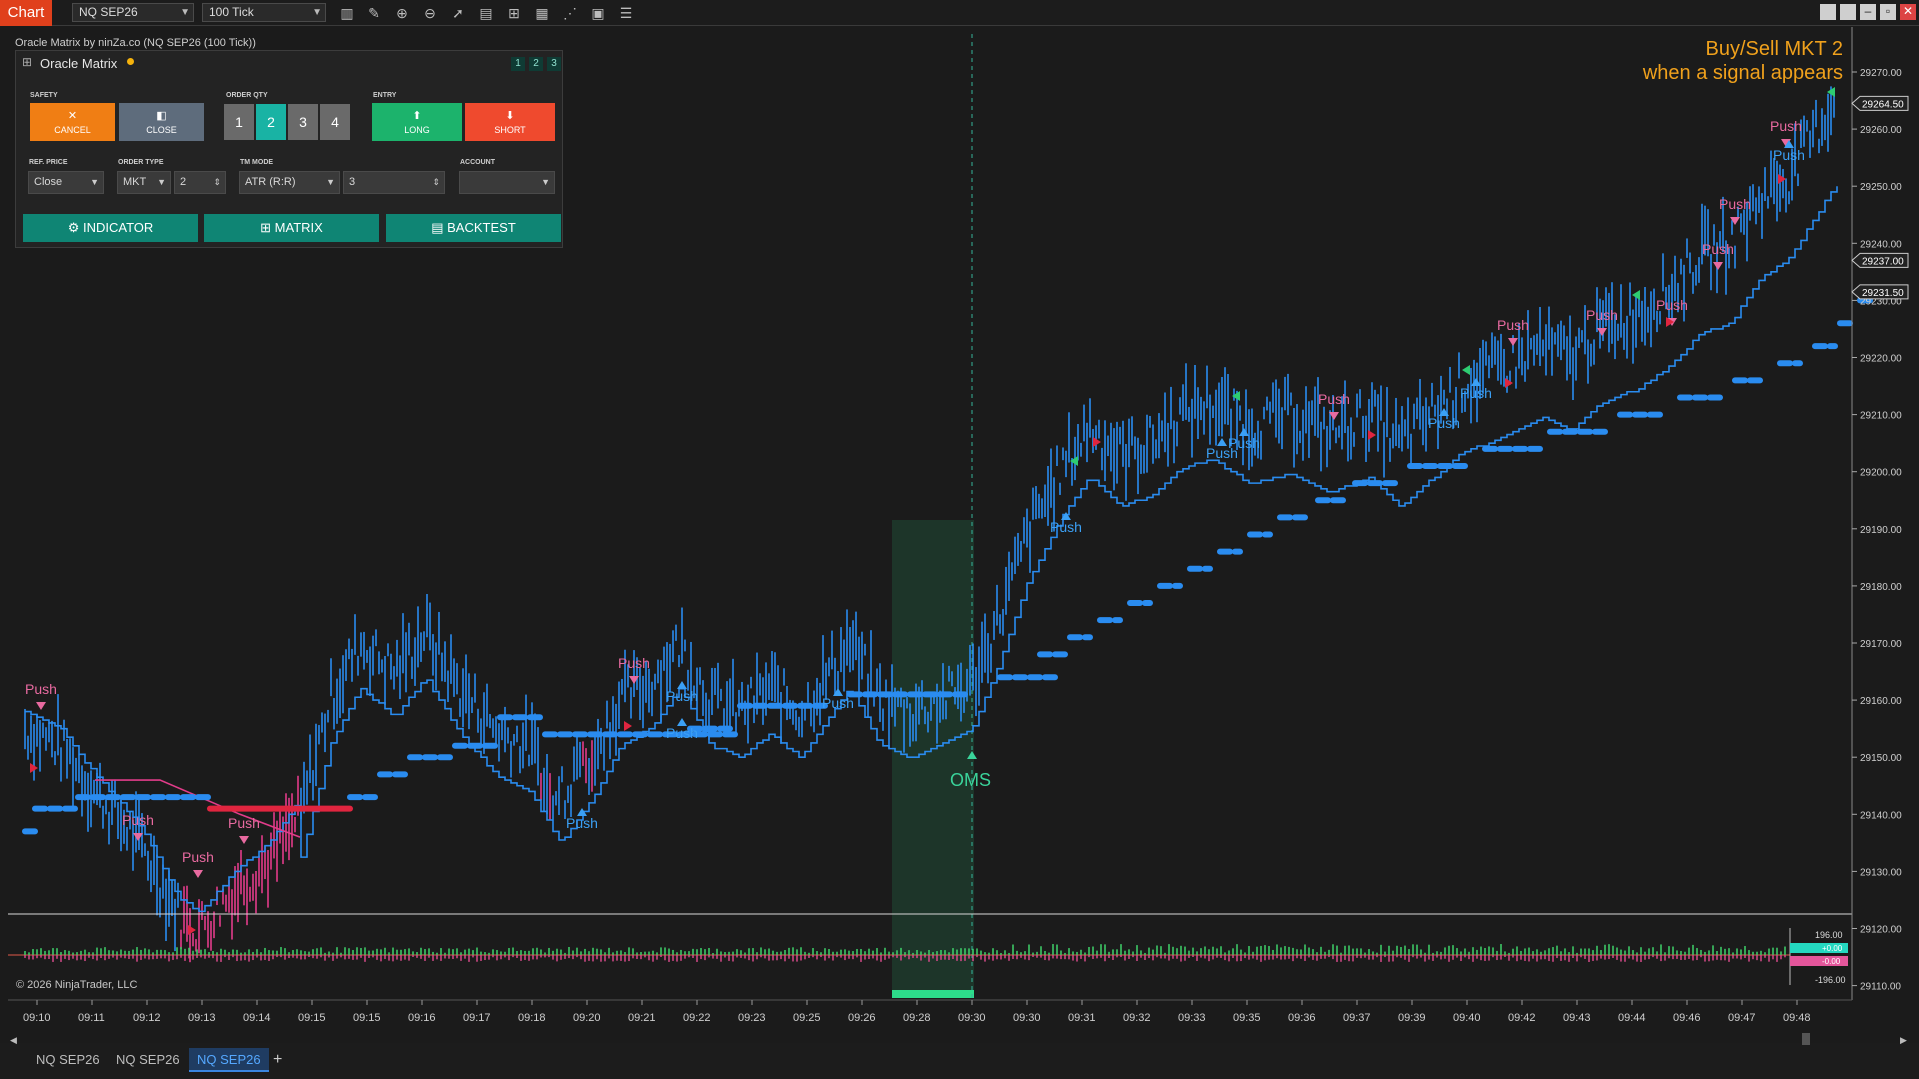  What do you see at coordinates (642, 1018) in the screenshot?
I see `time-label: 09:21` at bounding box center [642, 1018].